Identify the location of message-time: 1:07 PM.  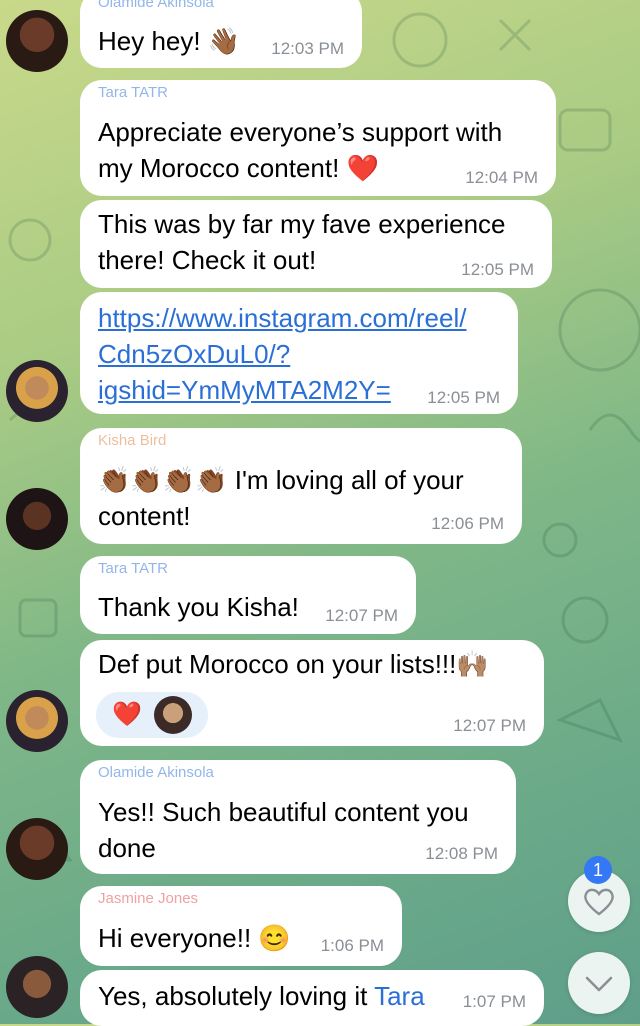
(494, 1001).